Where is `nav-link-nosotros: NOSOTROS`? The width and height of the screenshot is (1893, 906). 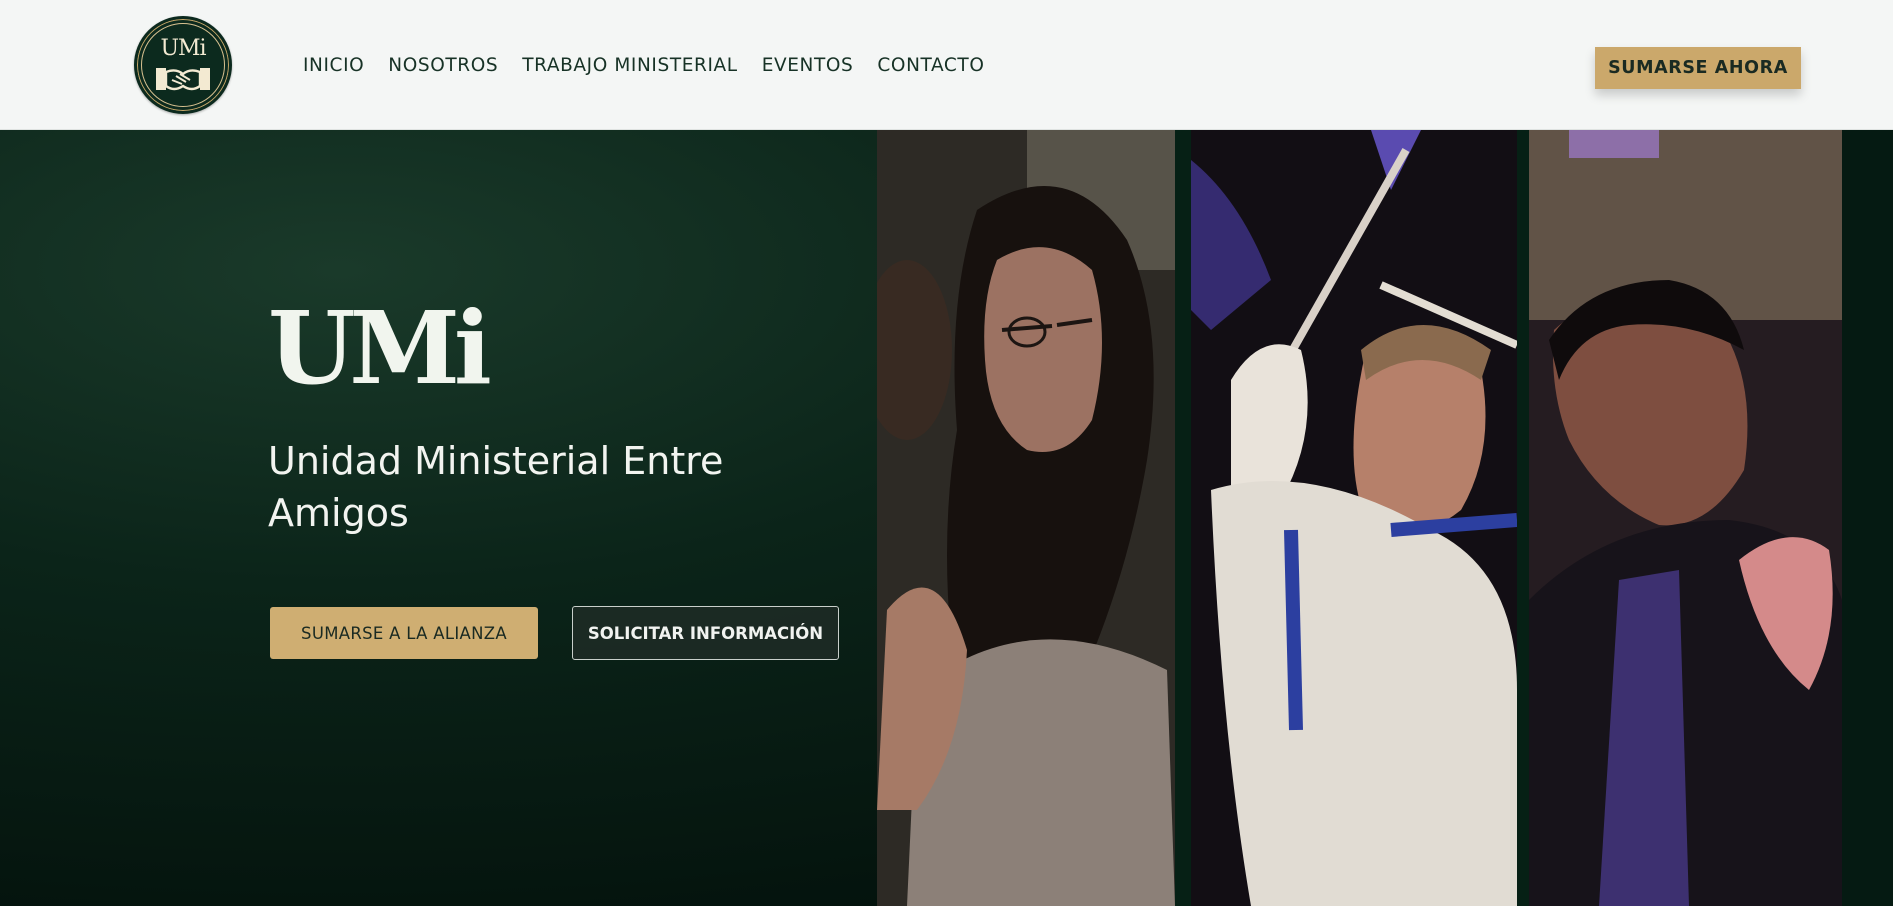
nav-link-nosotros: NOSOTROS is located at coordinates (443, 65).